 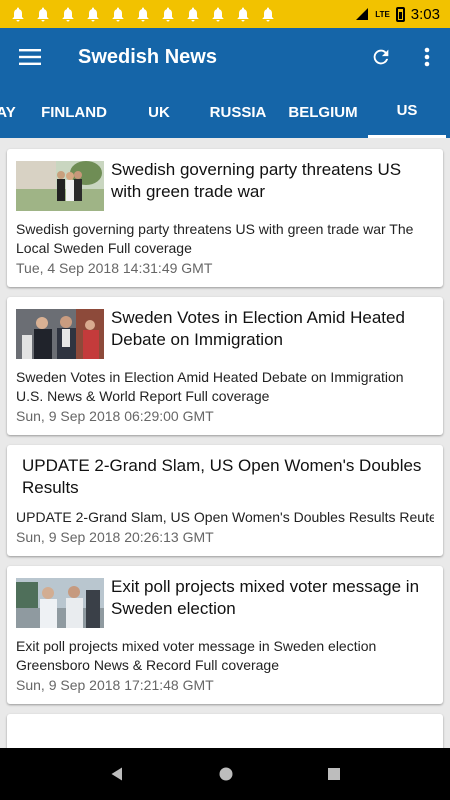 I want to click on menu-button, so click(x=30, y=57).